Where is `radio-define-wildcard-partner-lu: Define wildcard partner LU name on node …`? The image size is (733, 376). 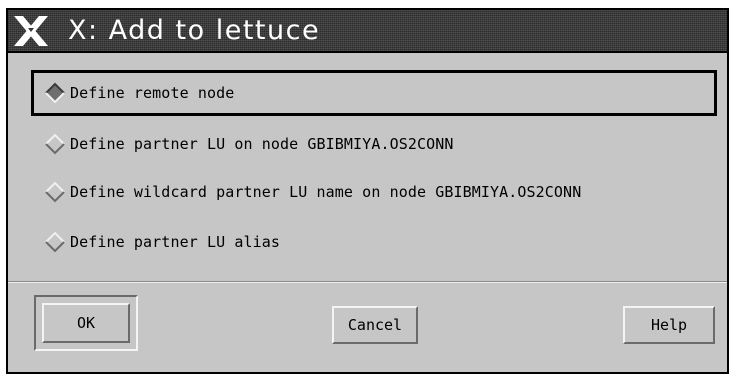 radio-define-wildcard-partner-lu: Define wildcard partner LU name on node … is located at coordinates (307, 192).